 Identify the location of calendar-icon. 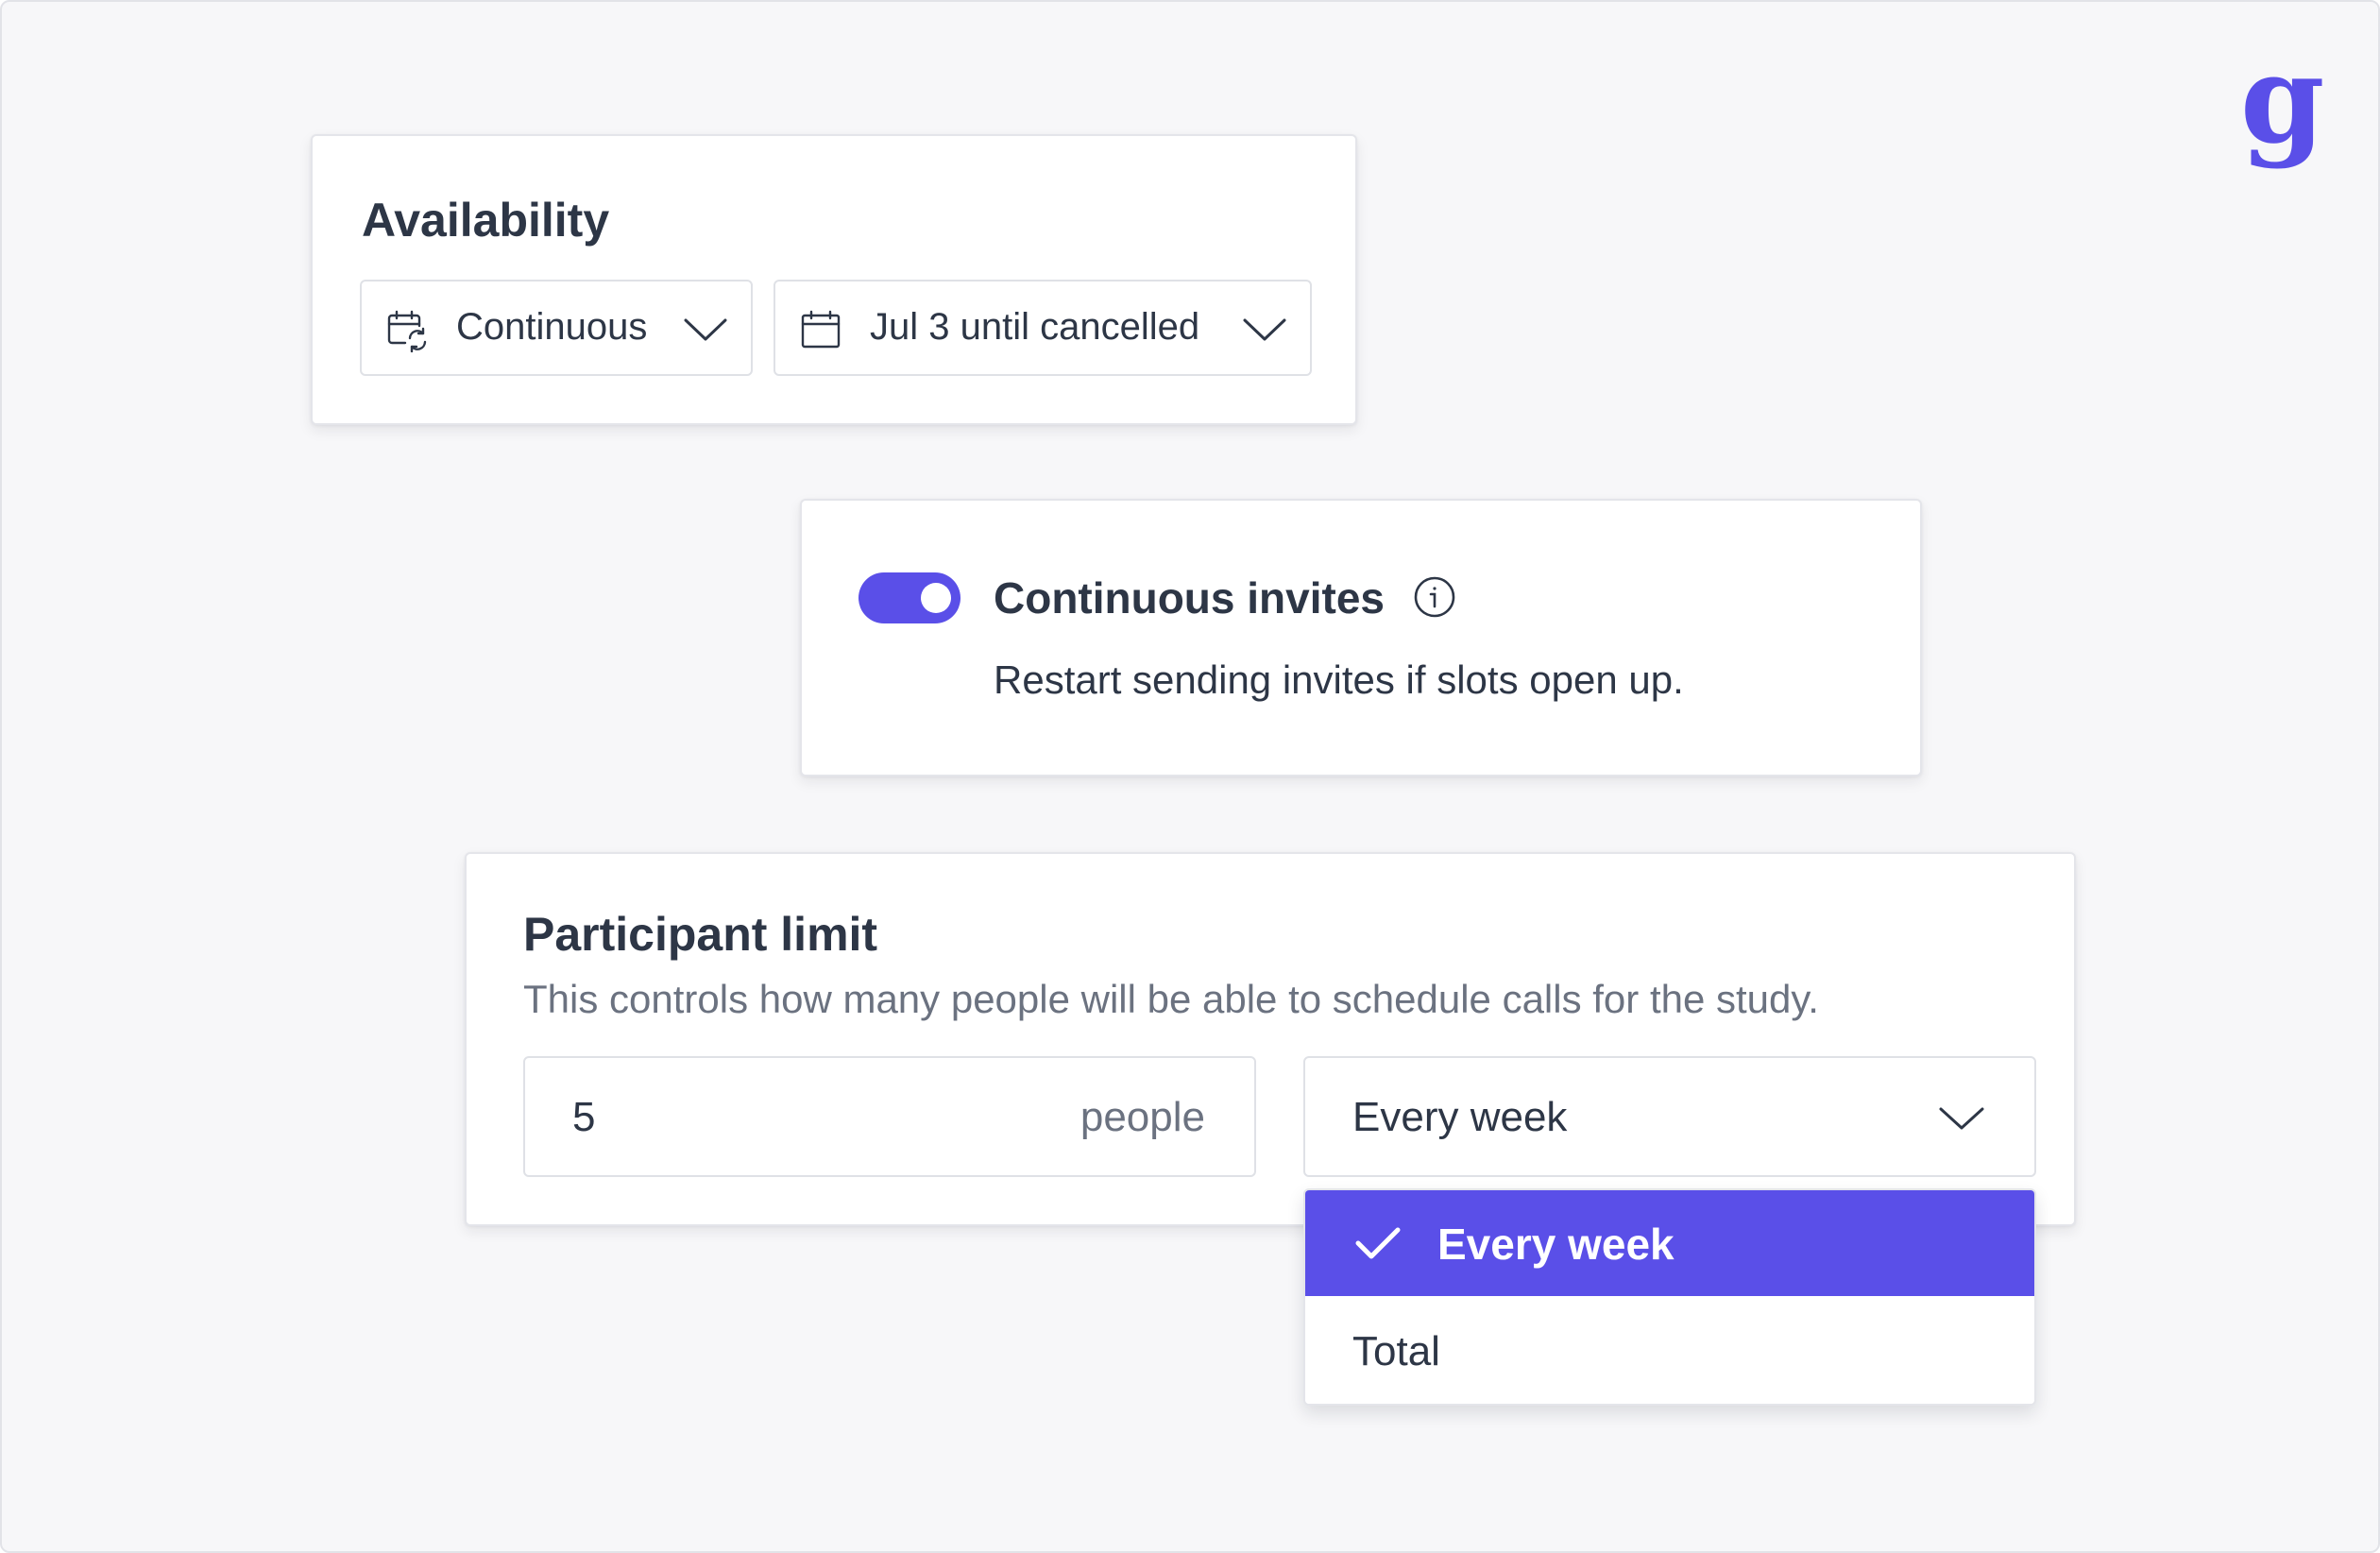
(821, 329).